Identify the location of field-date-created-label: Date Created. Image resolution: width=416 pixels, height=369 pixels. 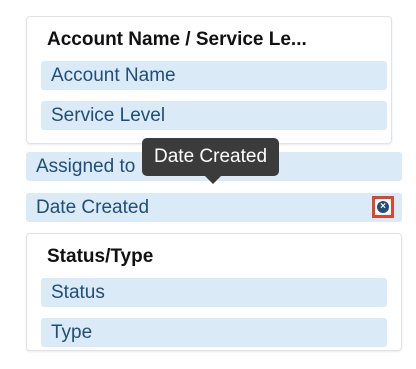
(93, 207).